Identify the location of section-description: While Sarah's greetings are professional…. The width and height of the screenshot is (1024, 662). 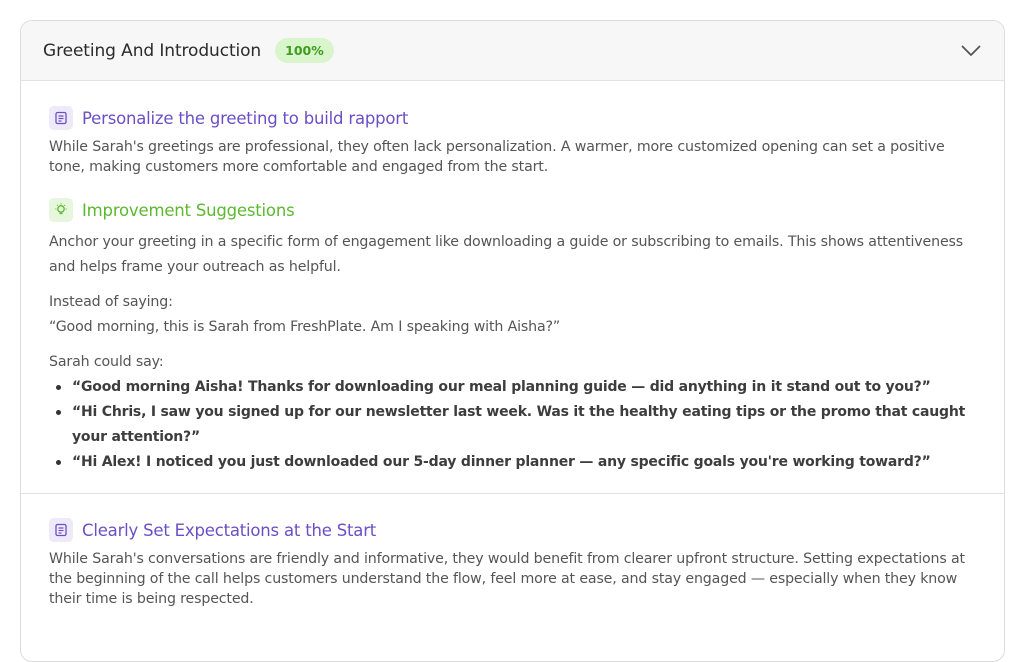
(497, 157).